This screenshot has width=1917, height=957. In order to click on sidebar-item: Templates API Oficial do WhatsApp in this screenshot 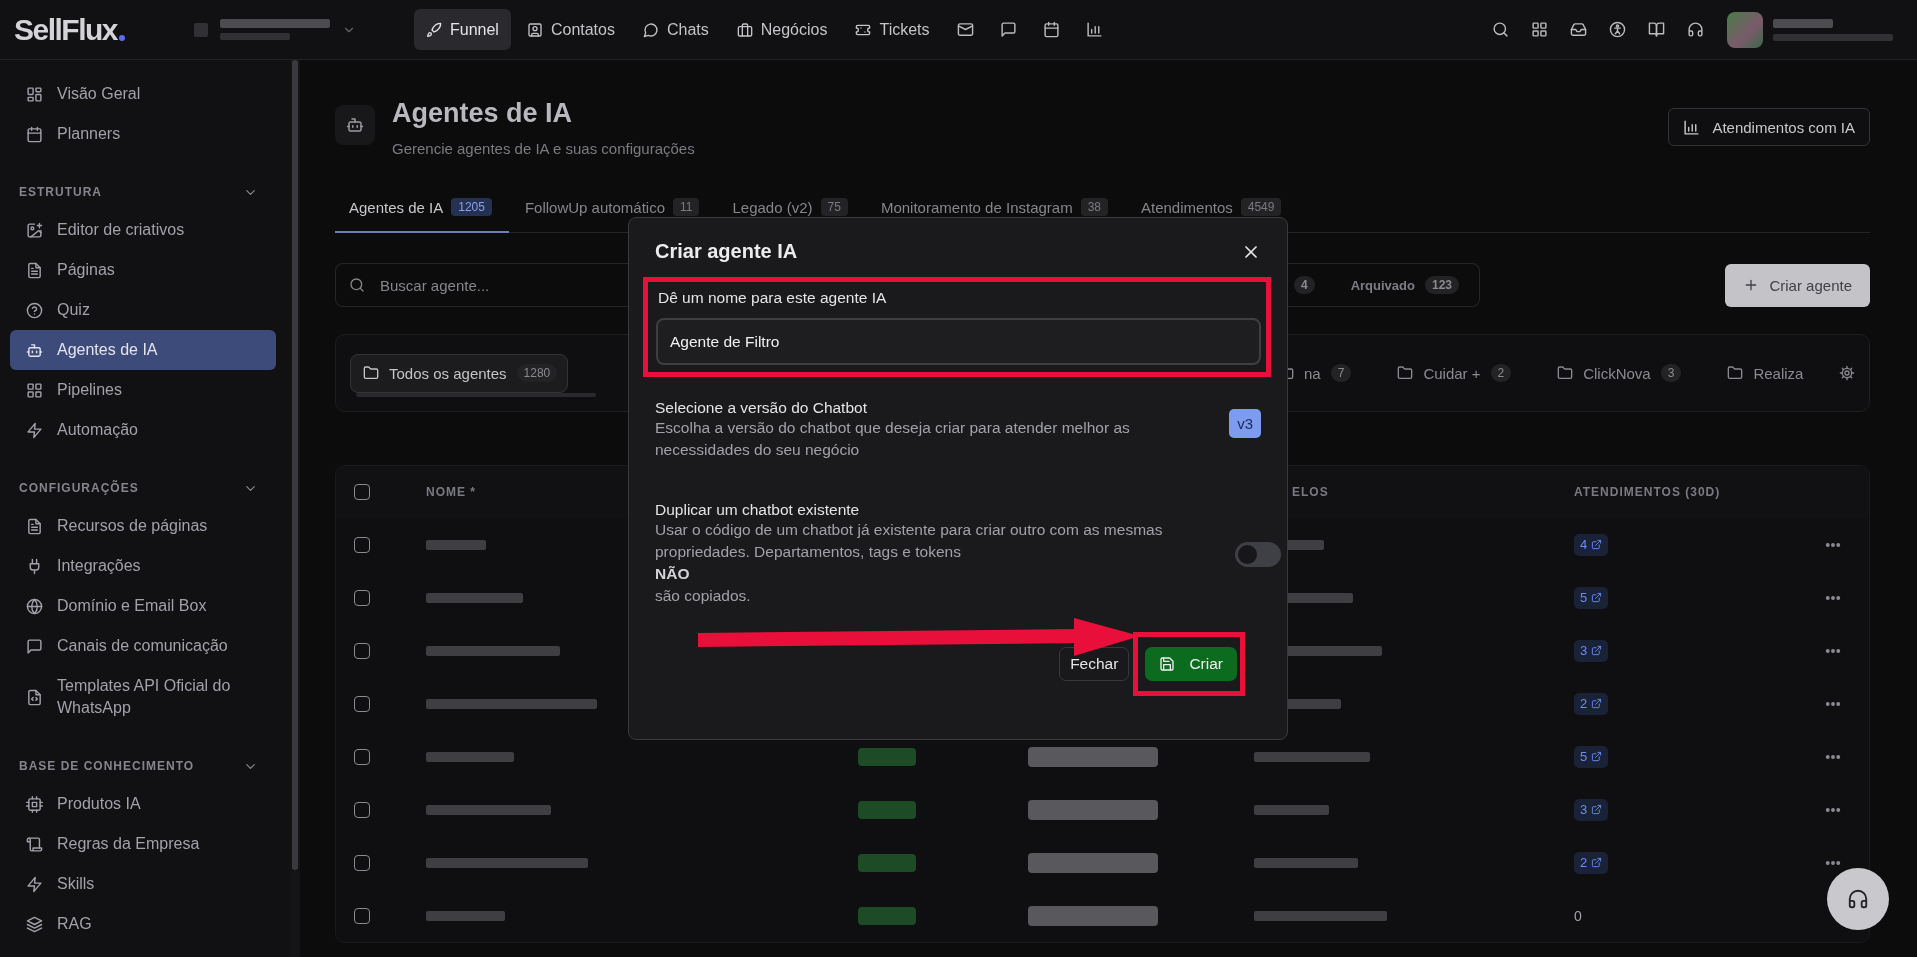, I will do `click(143, 697)`.